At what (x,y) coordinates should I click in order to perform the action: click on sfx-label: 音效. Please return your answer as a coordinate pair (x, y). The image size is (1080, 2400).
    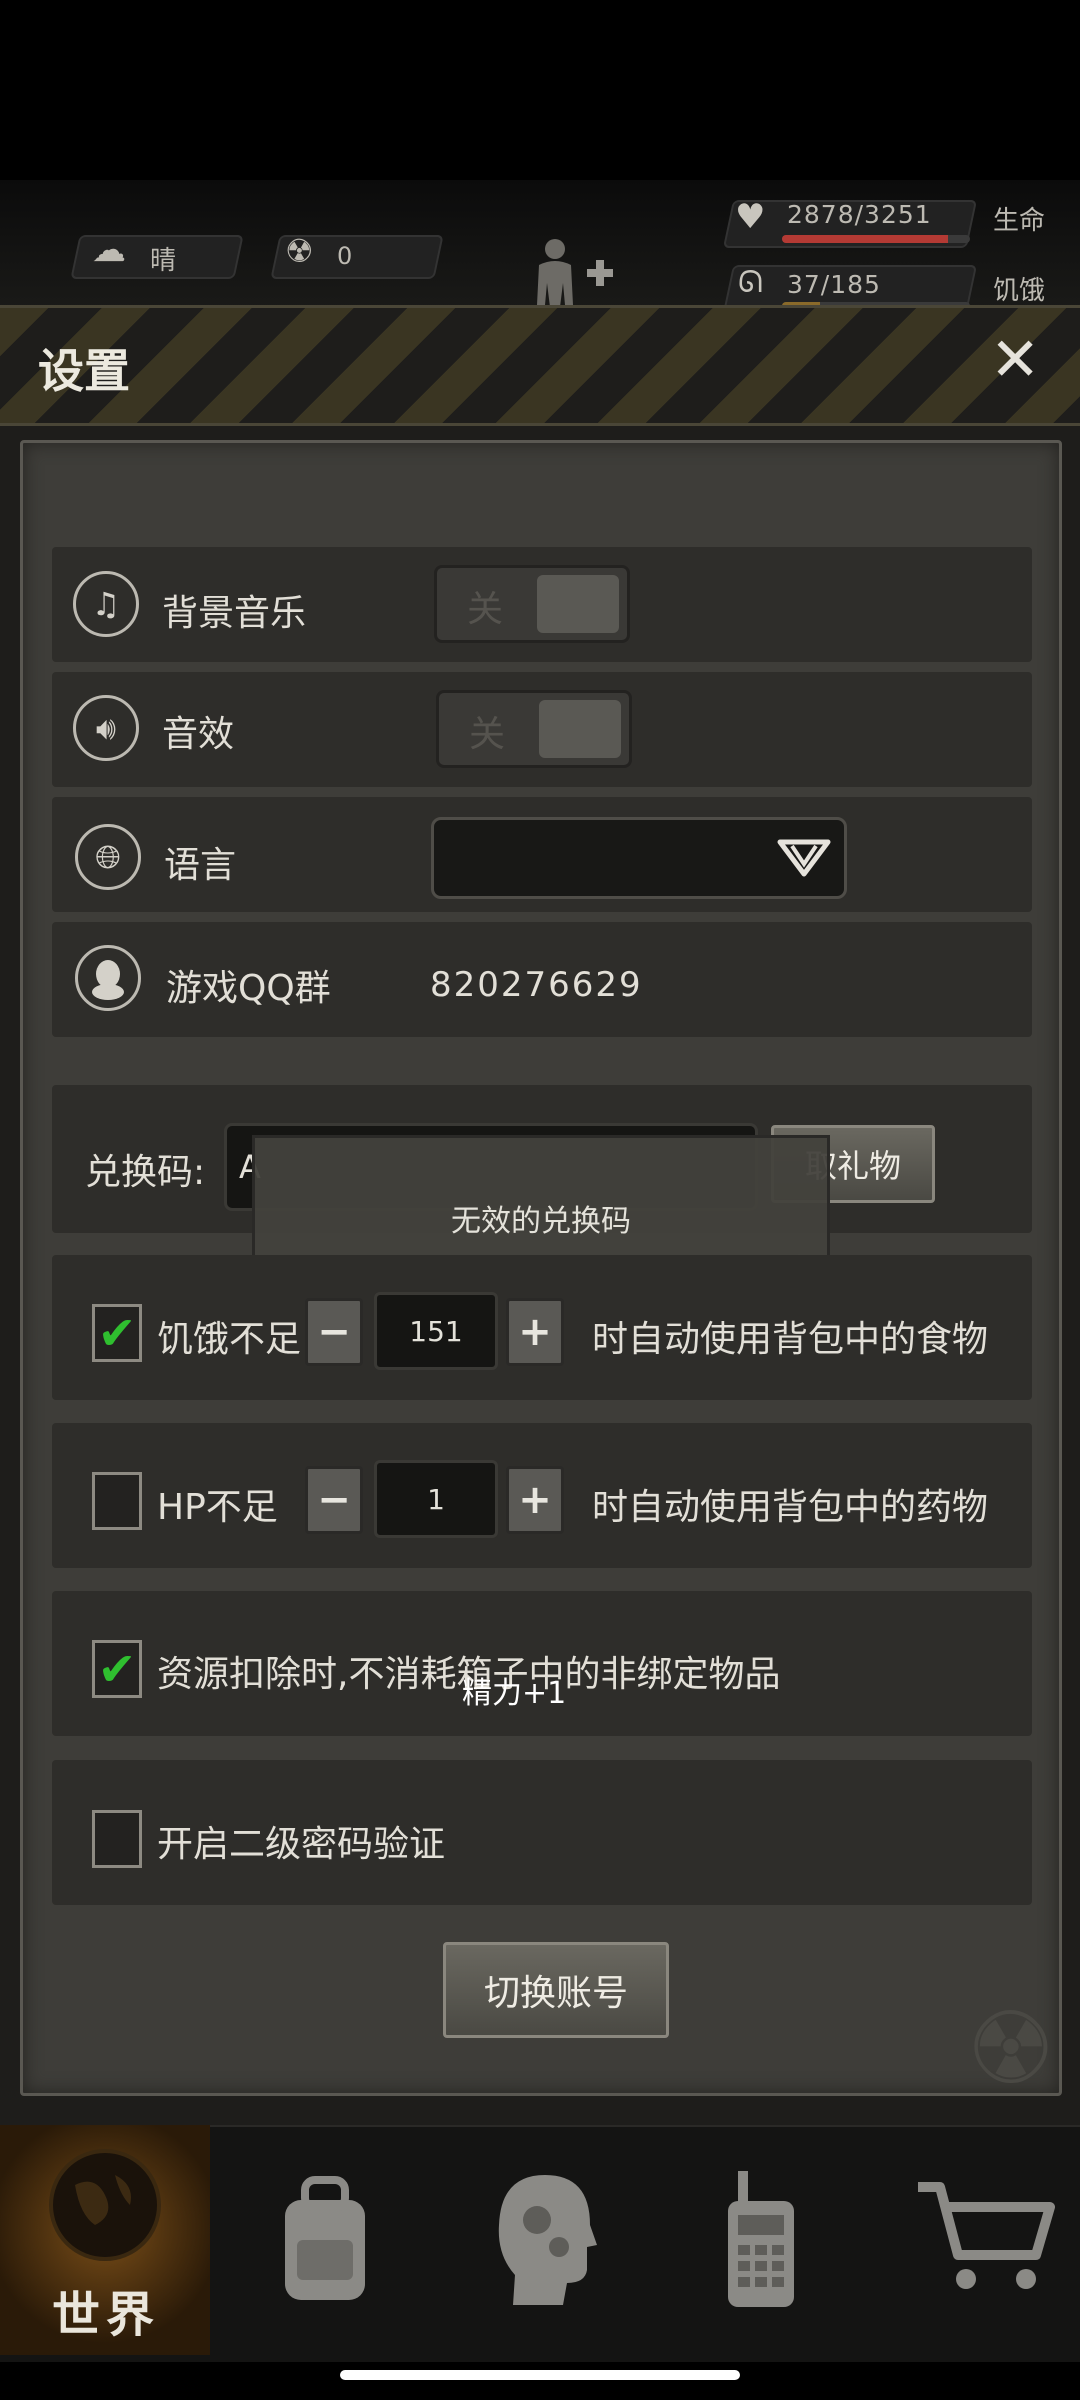
    Looking at the image, I should click on (198, 734).